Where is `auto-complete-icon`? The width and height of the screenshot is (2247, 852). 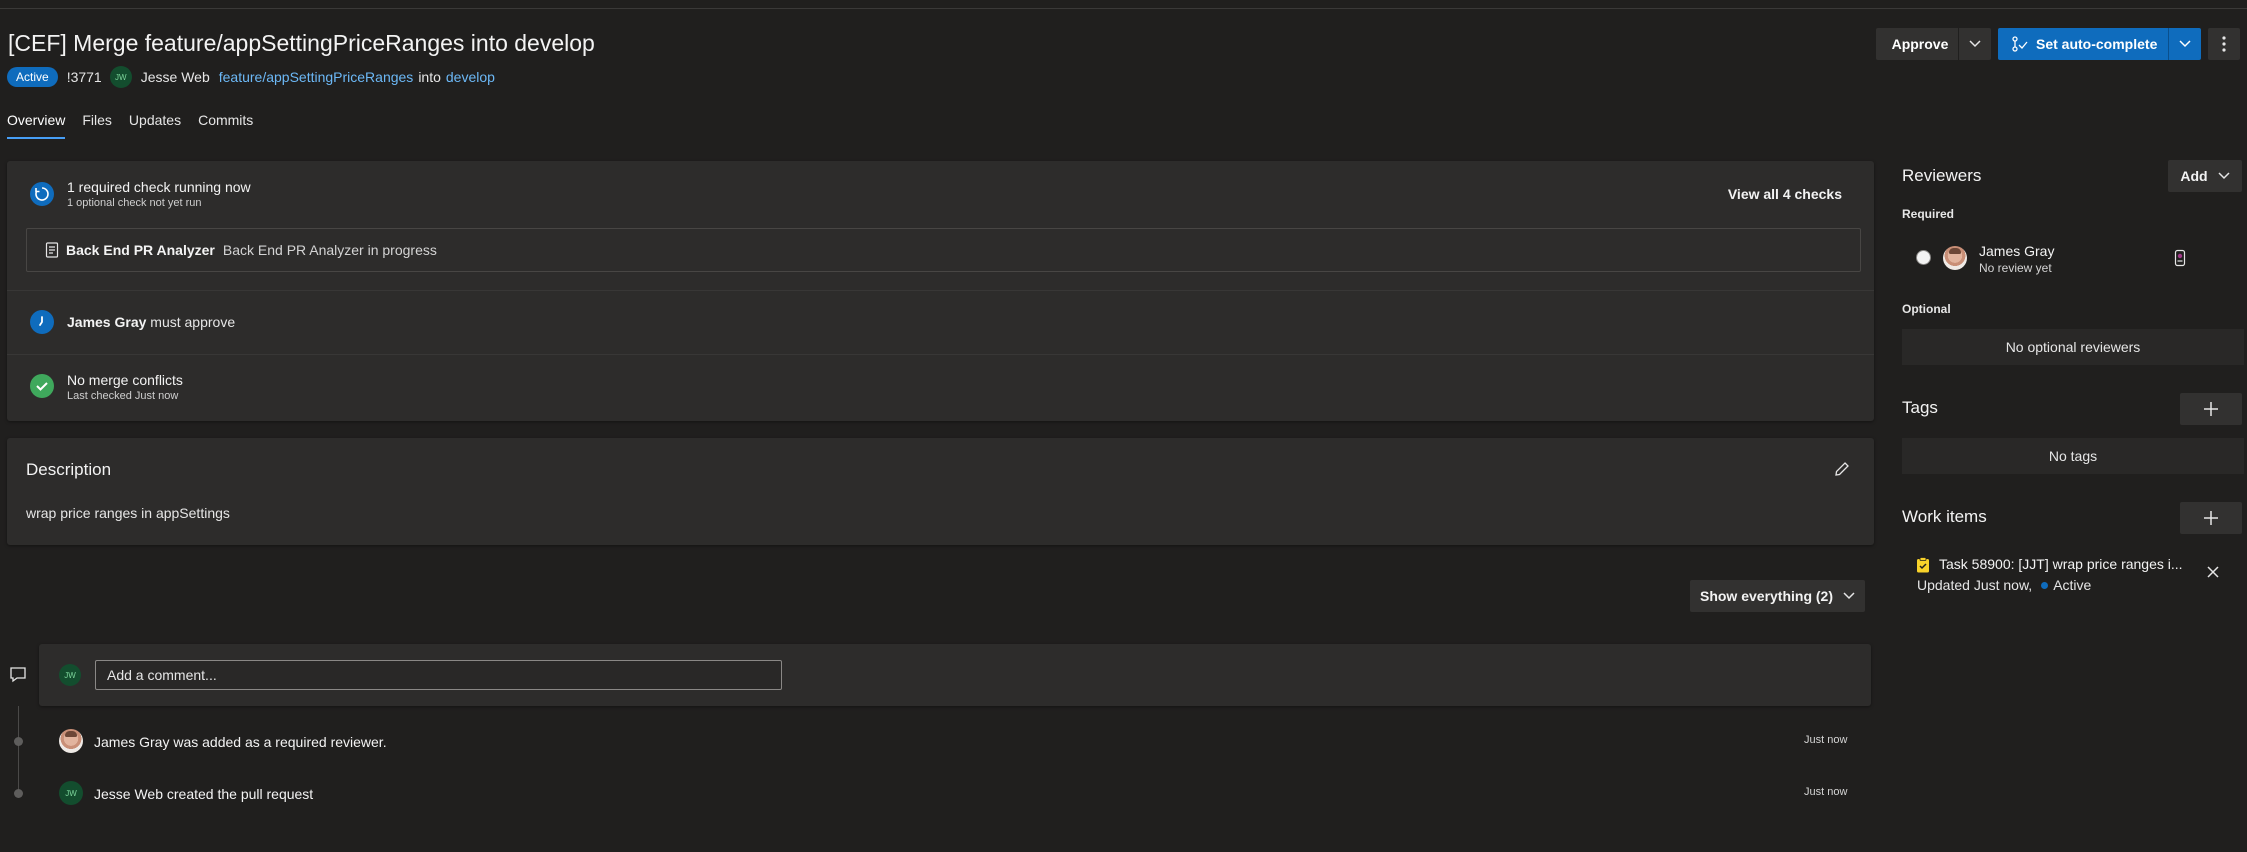 auto-complete-icon is located at coordinates (2020, 44).